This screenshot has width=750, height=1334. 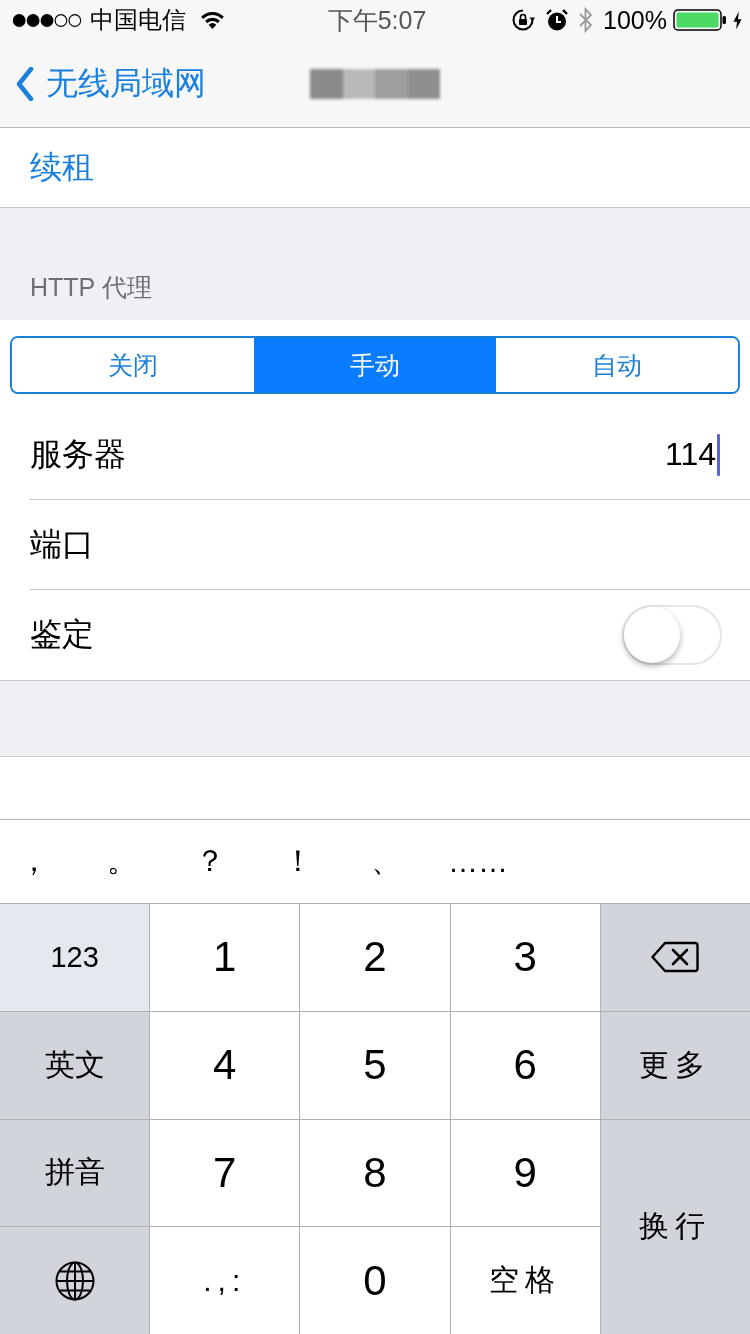 I want to click on segment-tab: 手动, so click(x=375, y=365).